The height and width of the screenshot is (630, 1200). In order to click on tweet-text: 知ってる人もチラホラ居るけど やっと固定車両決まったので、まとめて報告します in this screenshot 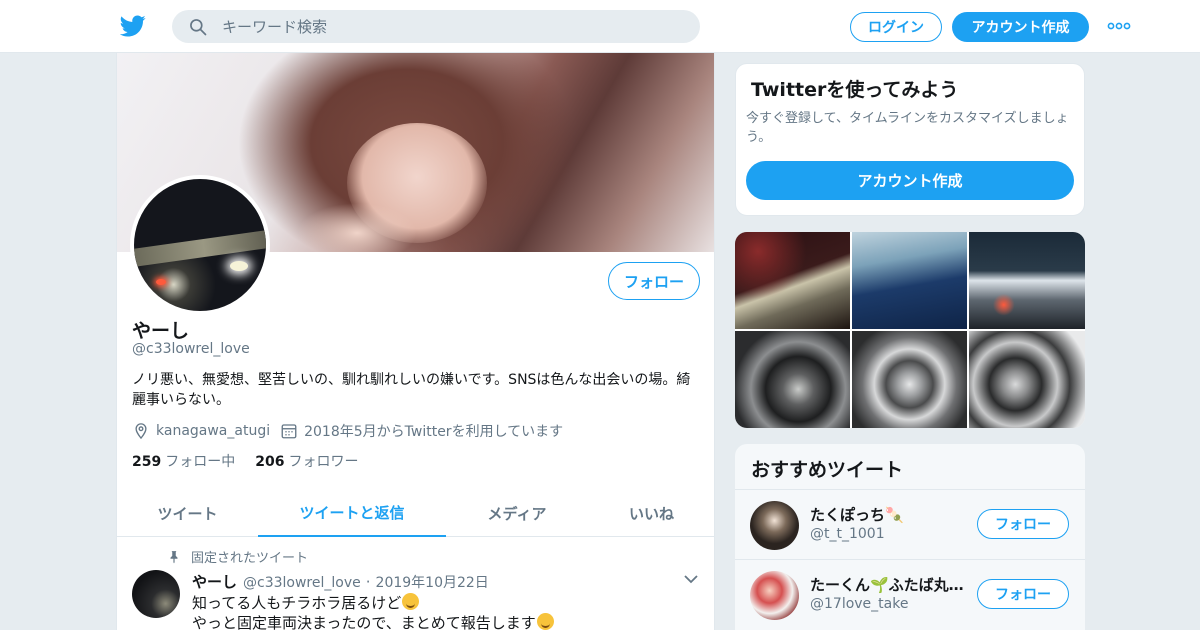, I will do `click(373, 611)`.